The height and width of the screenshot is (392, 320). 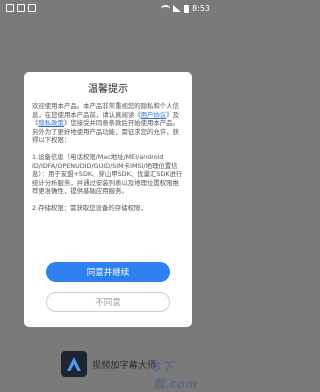 I want to click on app-name: 视频加字幕大师, so click(x=124, y=366).